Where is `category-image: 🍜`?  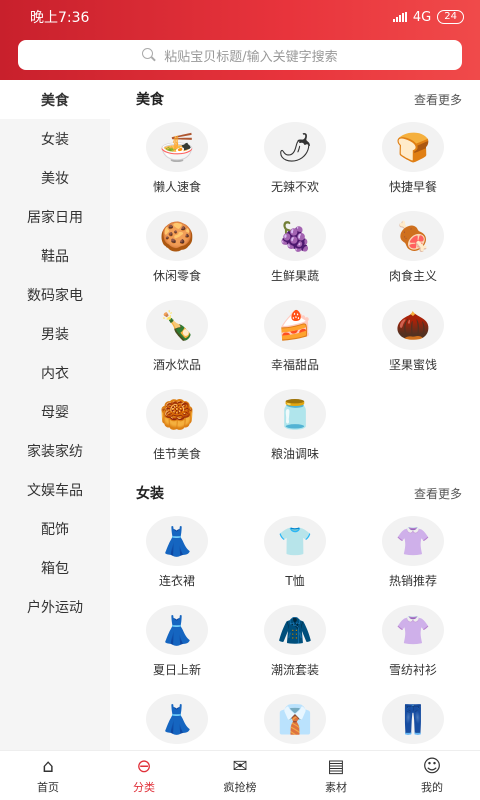 category-image: 🍜 is located at coordinates (177, 147).